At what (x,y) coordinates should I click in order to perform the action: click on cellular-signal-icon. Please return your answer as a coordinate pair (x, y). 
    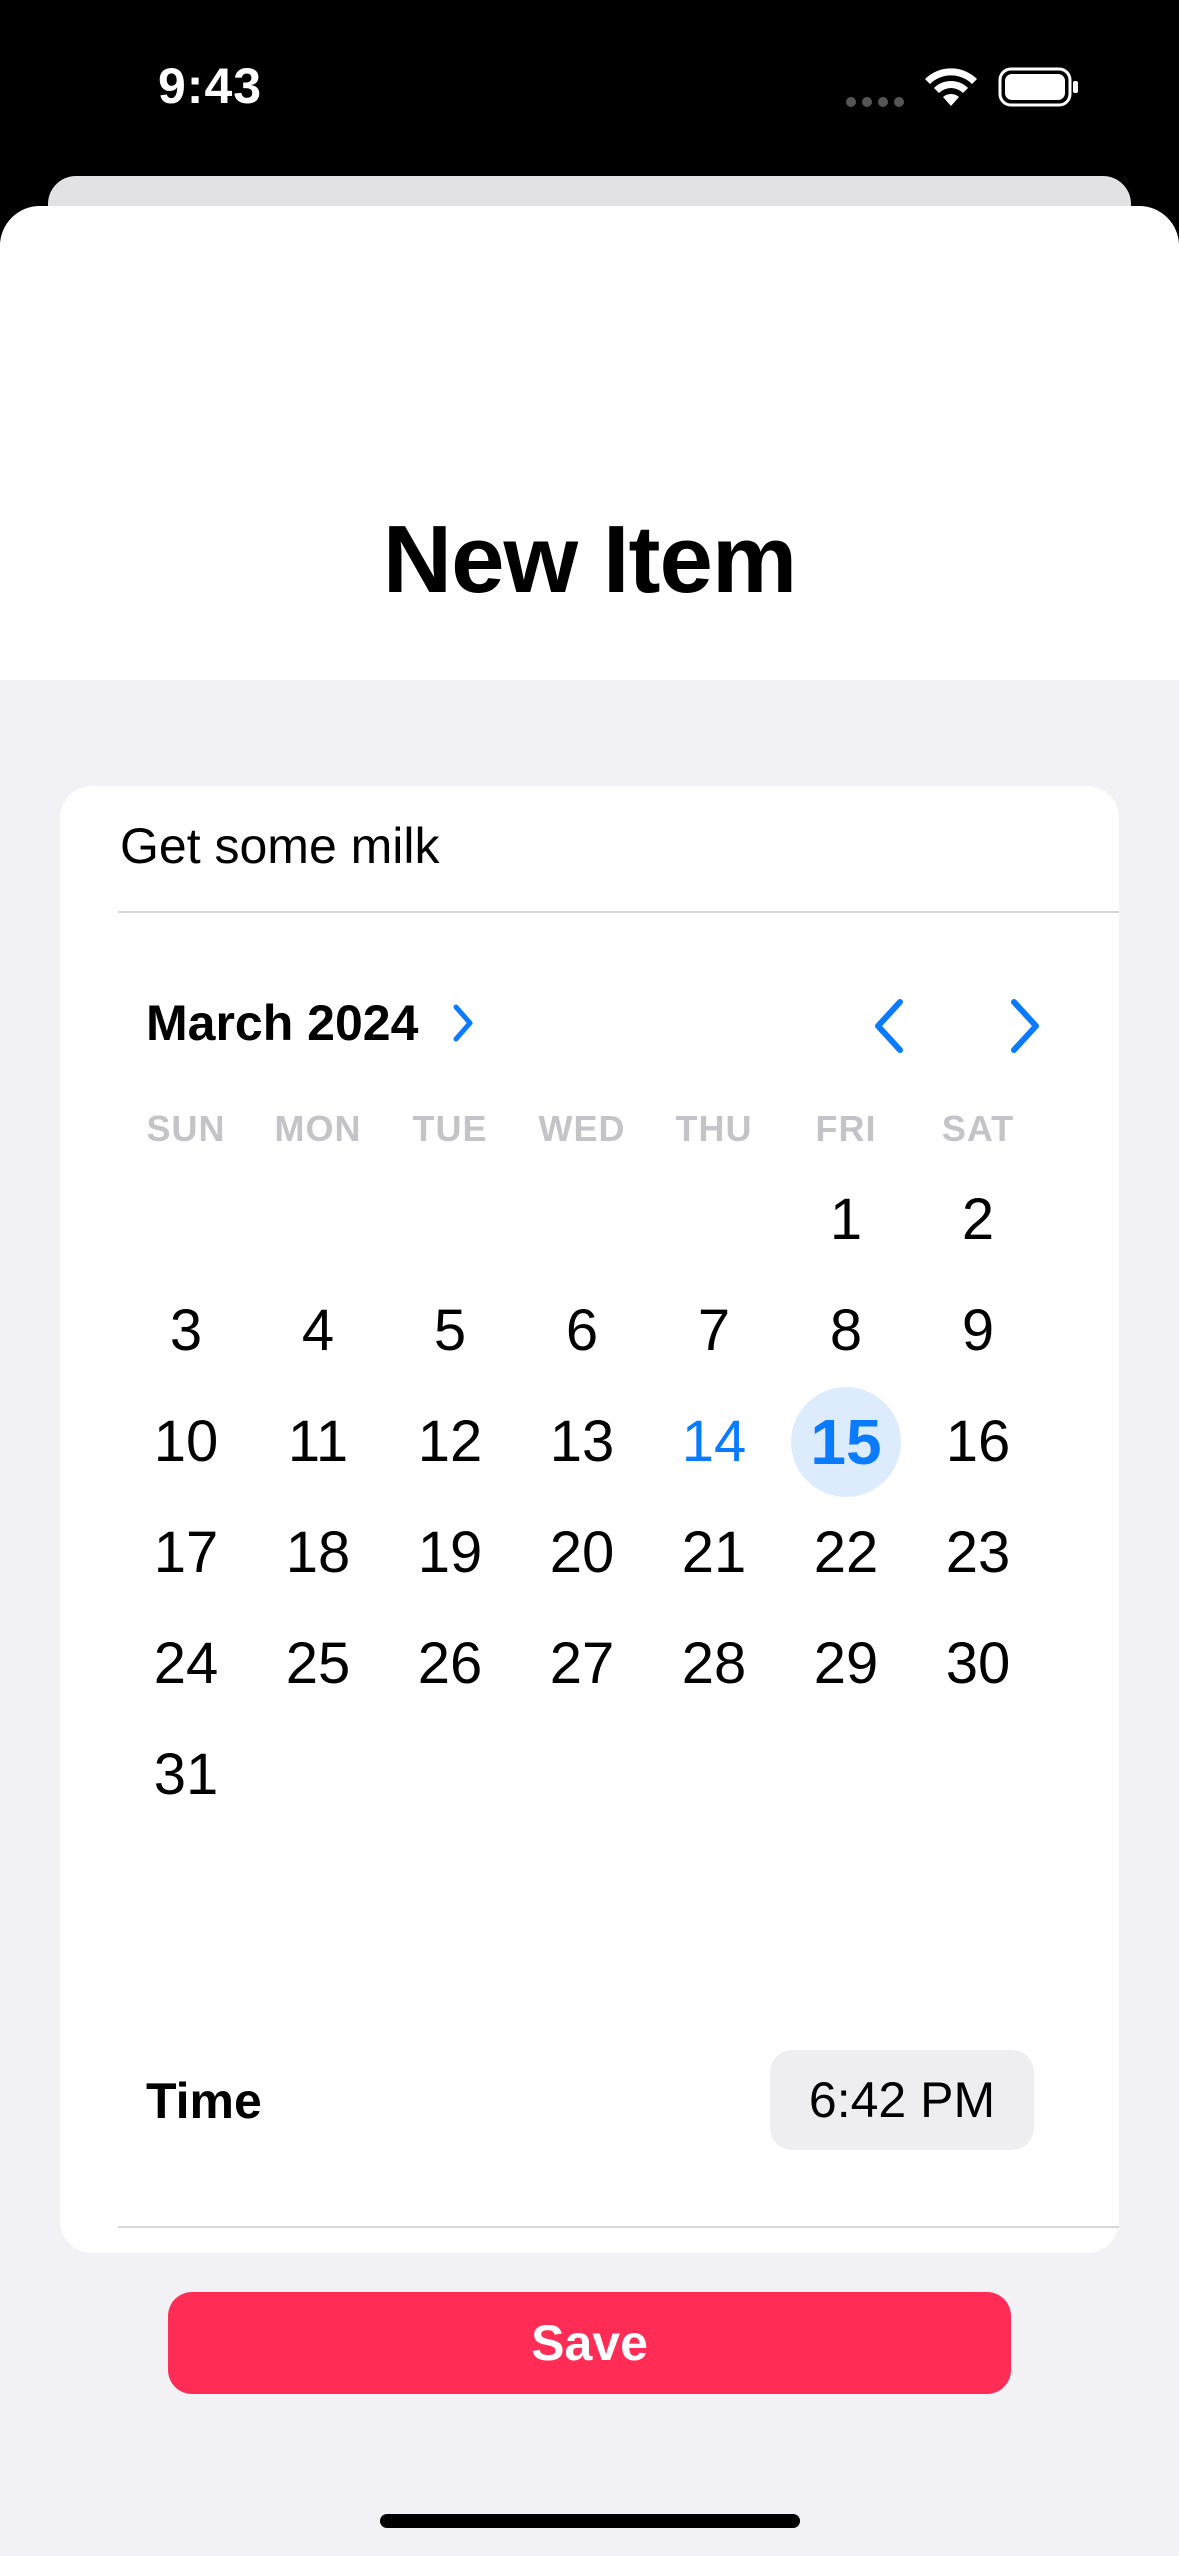
    Looking at the image, I should click on (875, 102).